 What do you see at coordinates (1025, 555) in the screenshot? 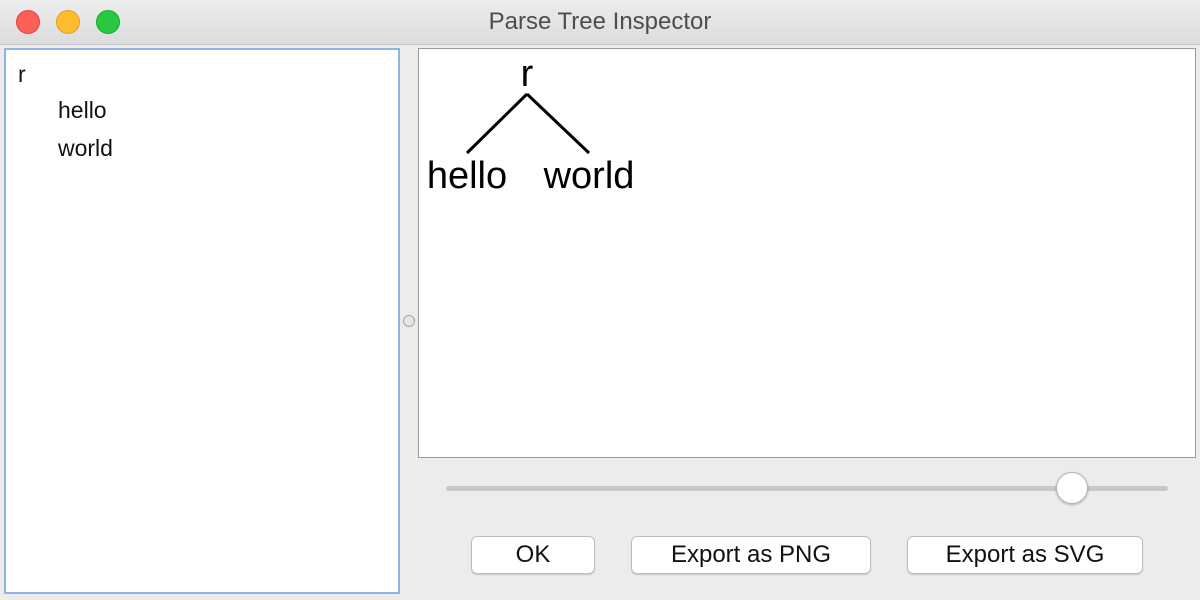
I see `export-svg-button: Export as SVG` at bounding box center [1025, 555].